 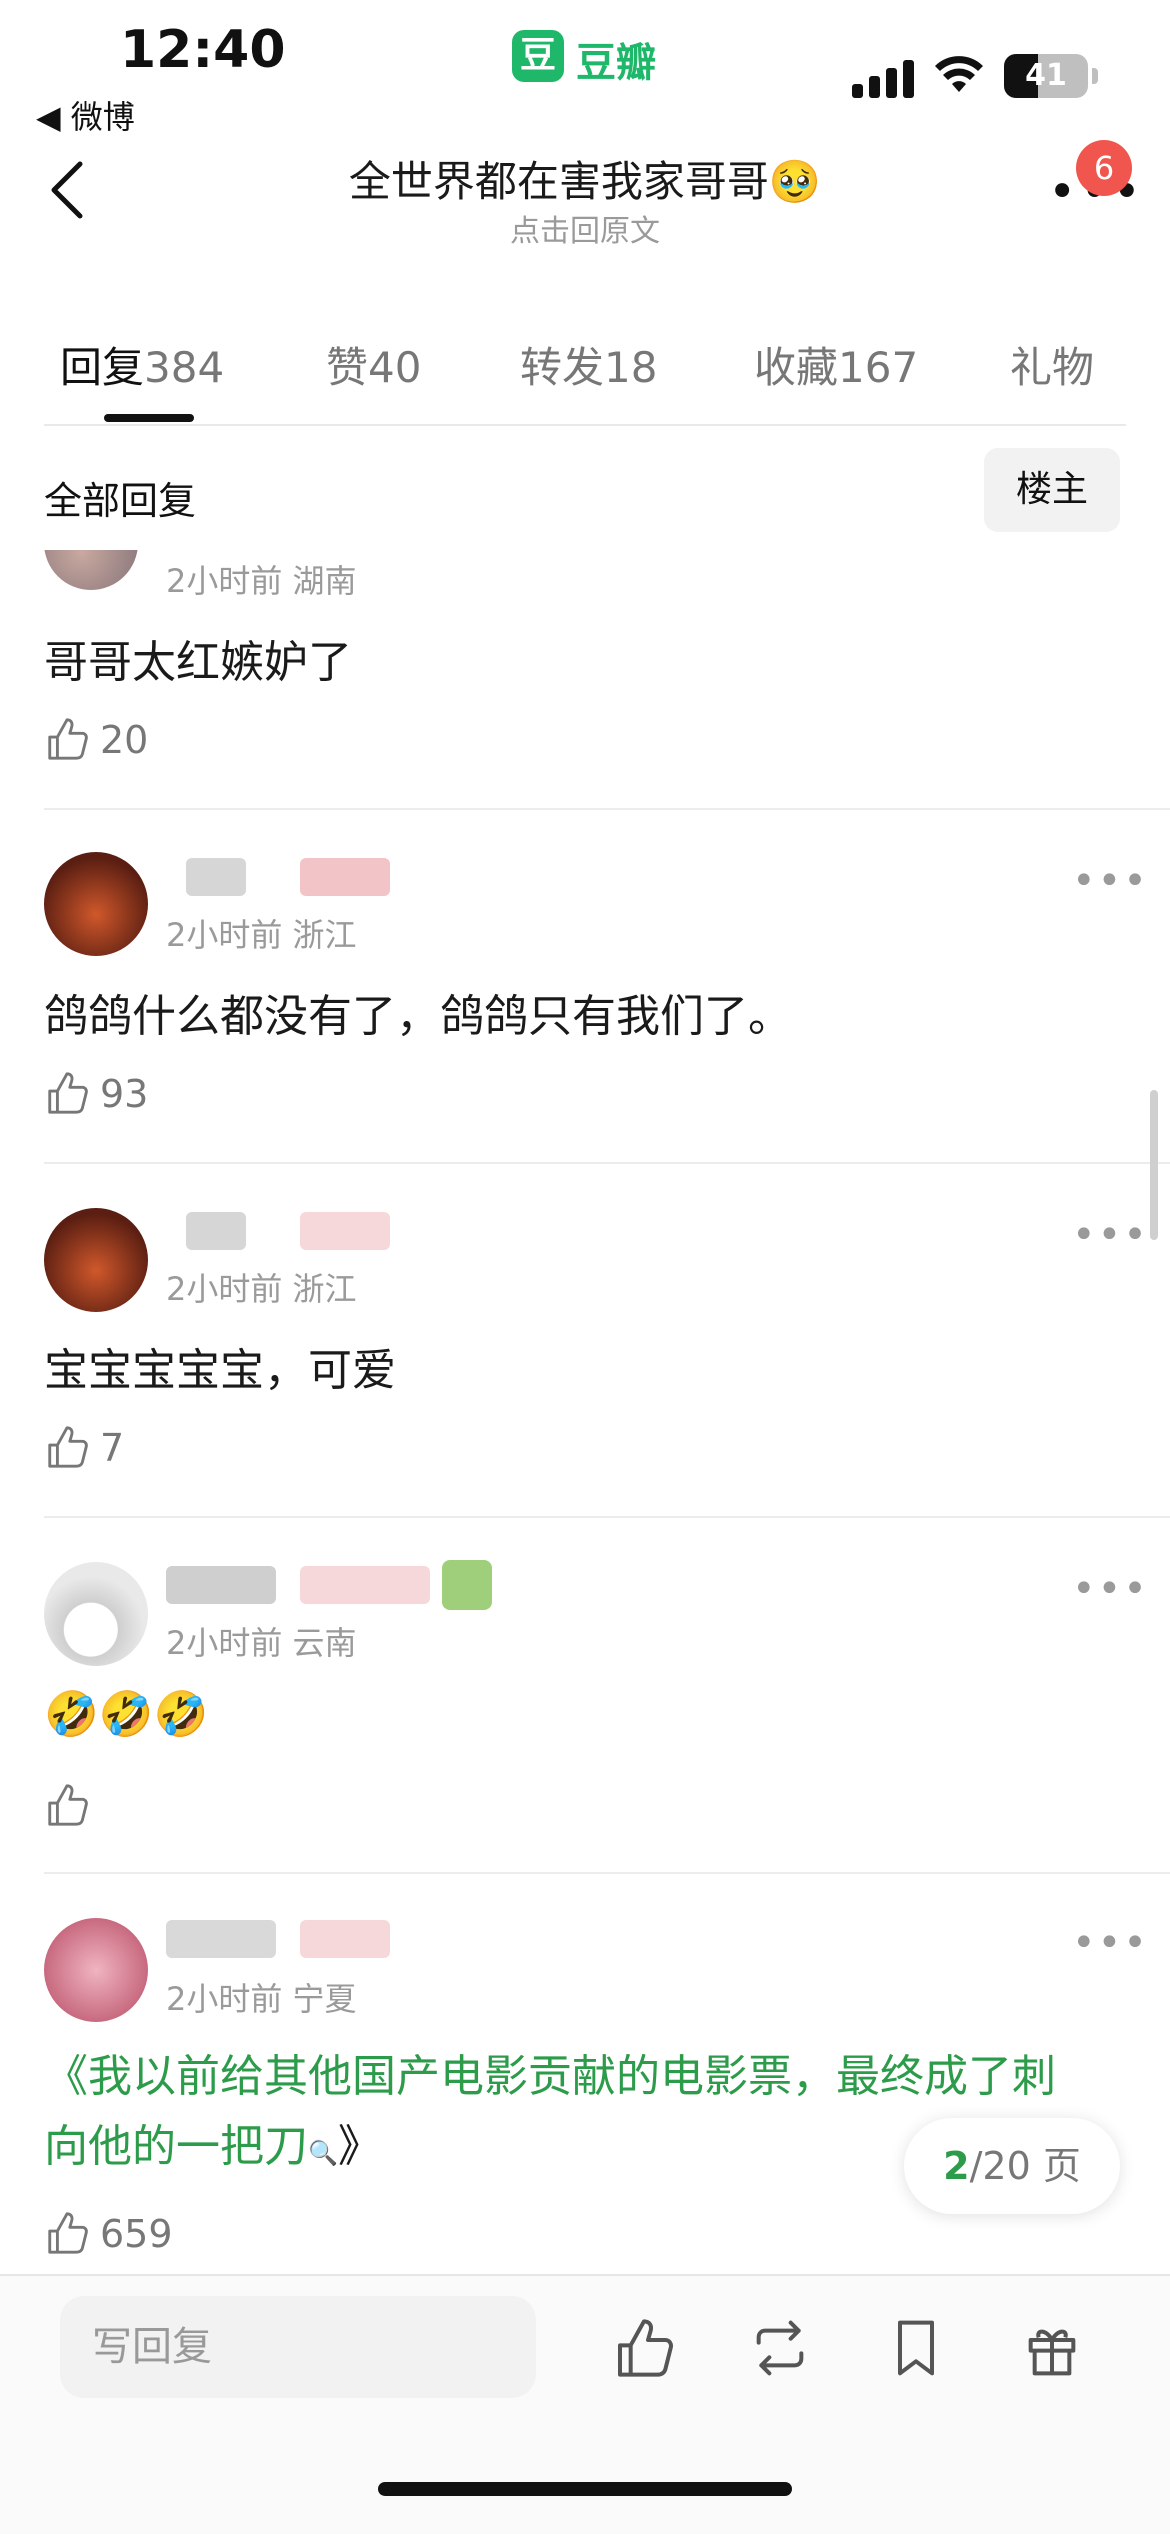 I want to click on tab-likes-label: 赞, so click(x=347, y=367).